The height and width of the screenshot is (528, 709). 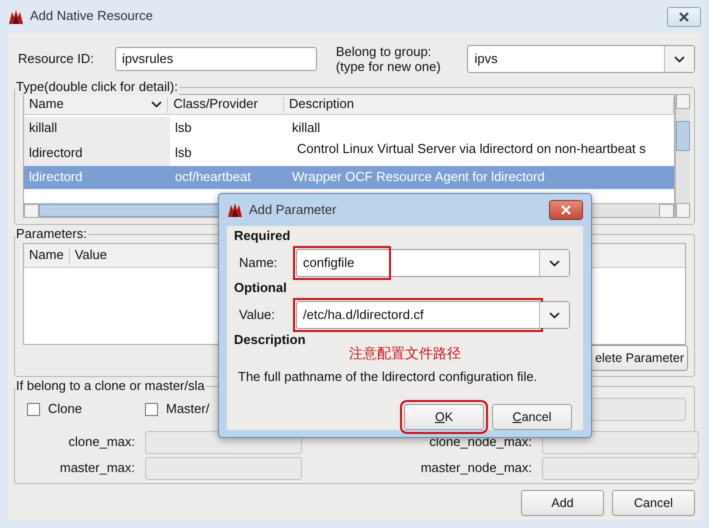 What do you see at coordinates (257, 315) in the screenshot?
I see `field-label: Value:` at bounding box center [257, 315].